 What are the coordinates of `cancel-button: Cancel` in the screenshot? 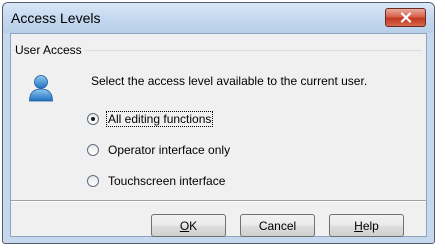 It's located at (277, 225).